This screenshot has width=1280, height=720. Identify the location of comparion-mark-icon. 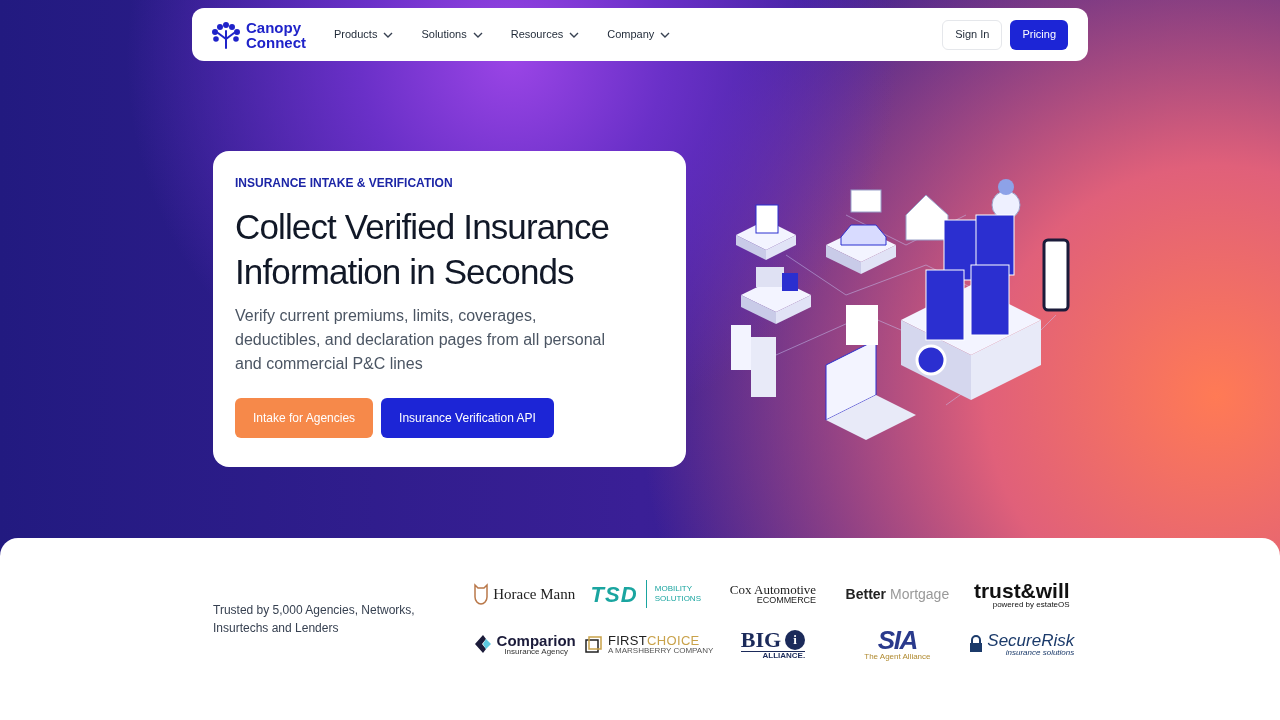
(482, 644).